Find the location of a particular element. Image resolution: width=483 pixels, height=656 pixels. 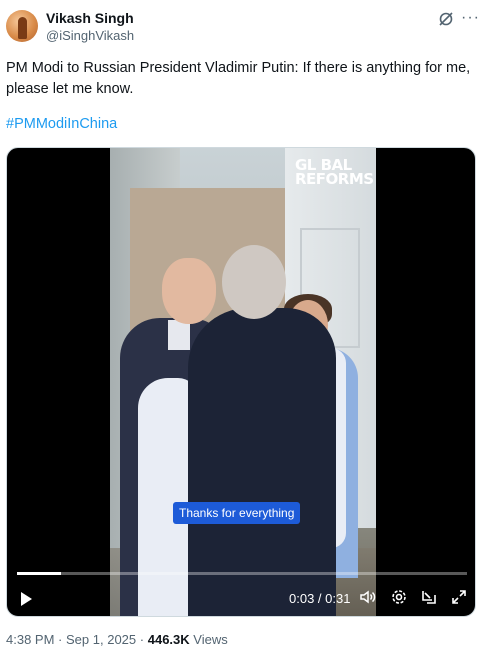

hashtag-link: #PMModiInChina is located at coordinates (61, 124).